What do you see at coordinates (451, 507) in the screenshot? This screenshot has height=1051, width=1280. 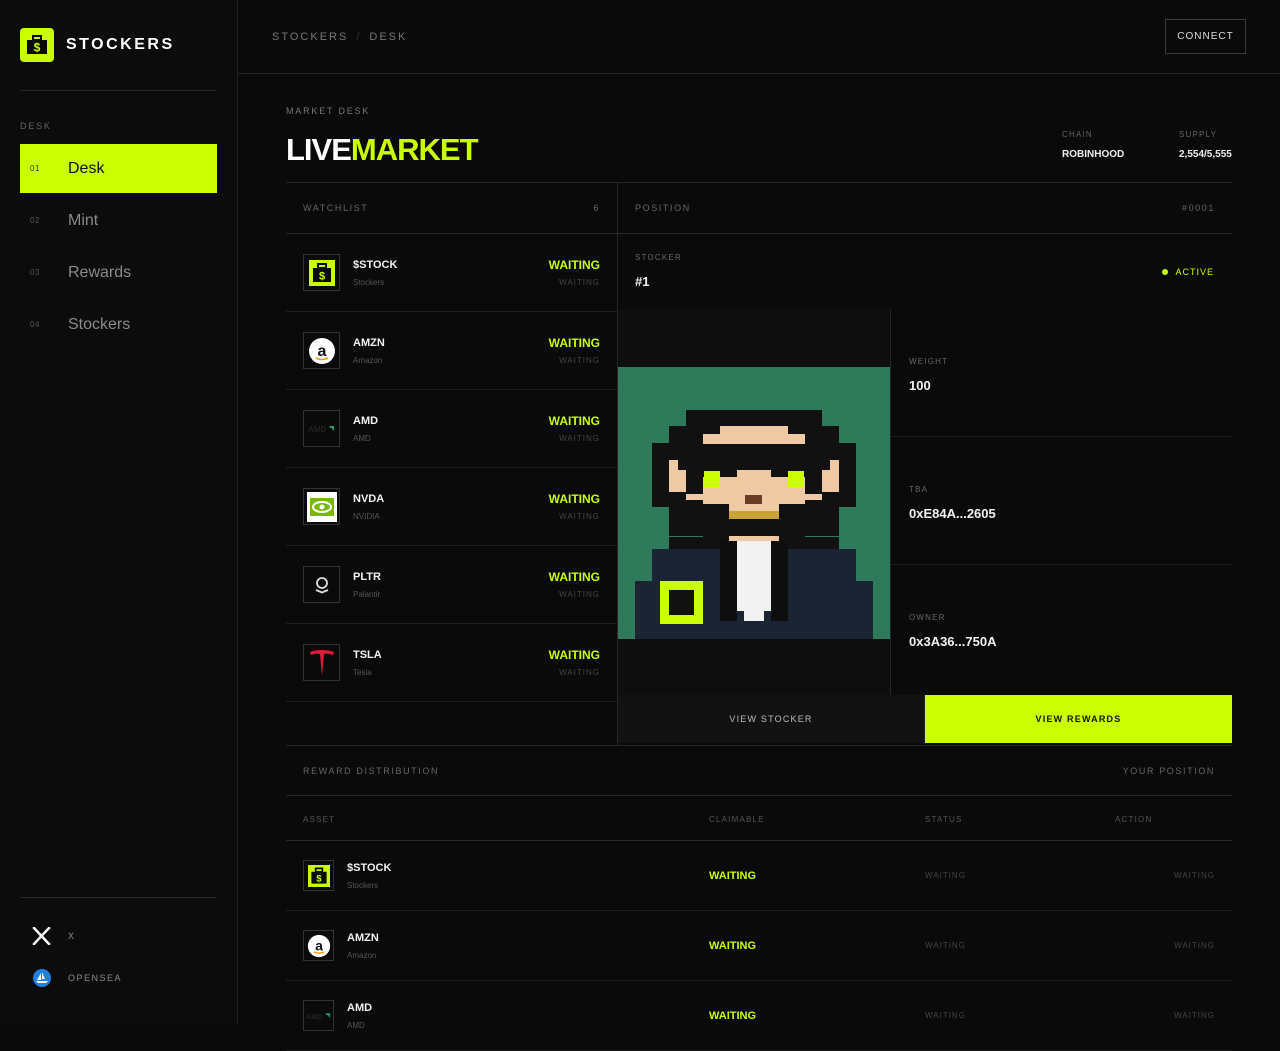 I see `watchlist-row: NVDA NVIDIA WAITING WAITING` at bounding box center [451, 507].